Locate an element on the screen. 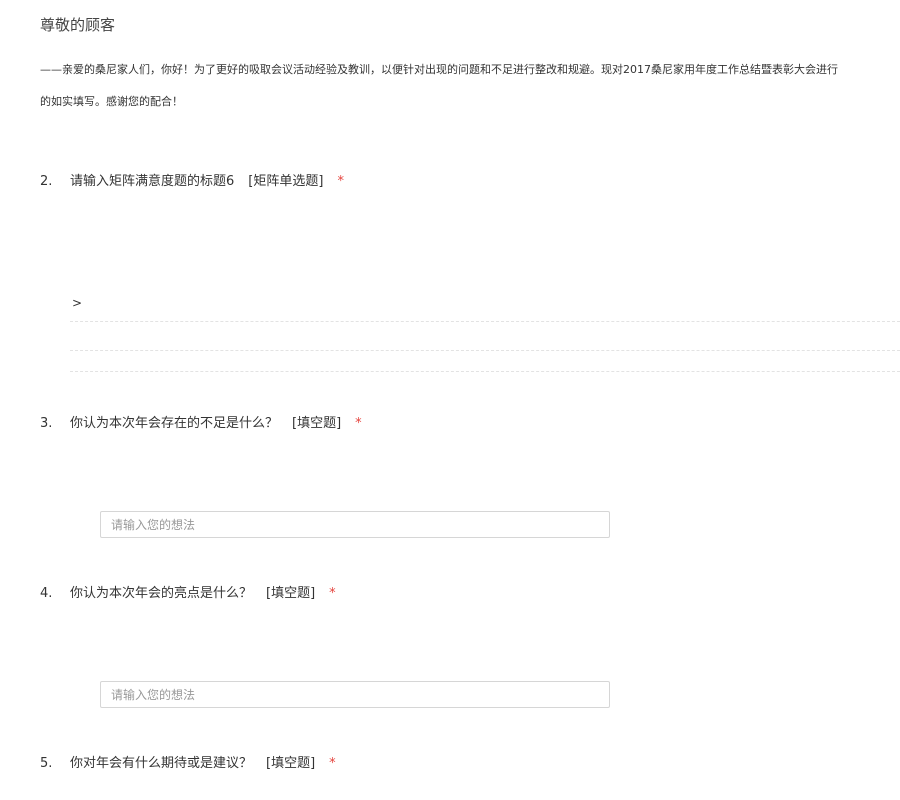 This screenshot has height=800, width=900. question-5: 5. 你对年会有什么期待或是建议？ [填空题] * is located at coordinates (188, 761).